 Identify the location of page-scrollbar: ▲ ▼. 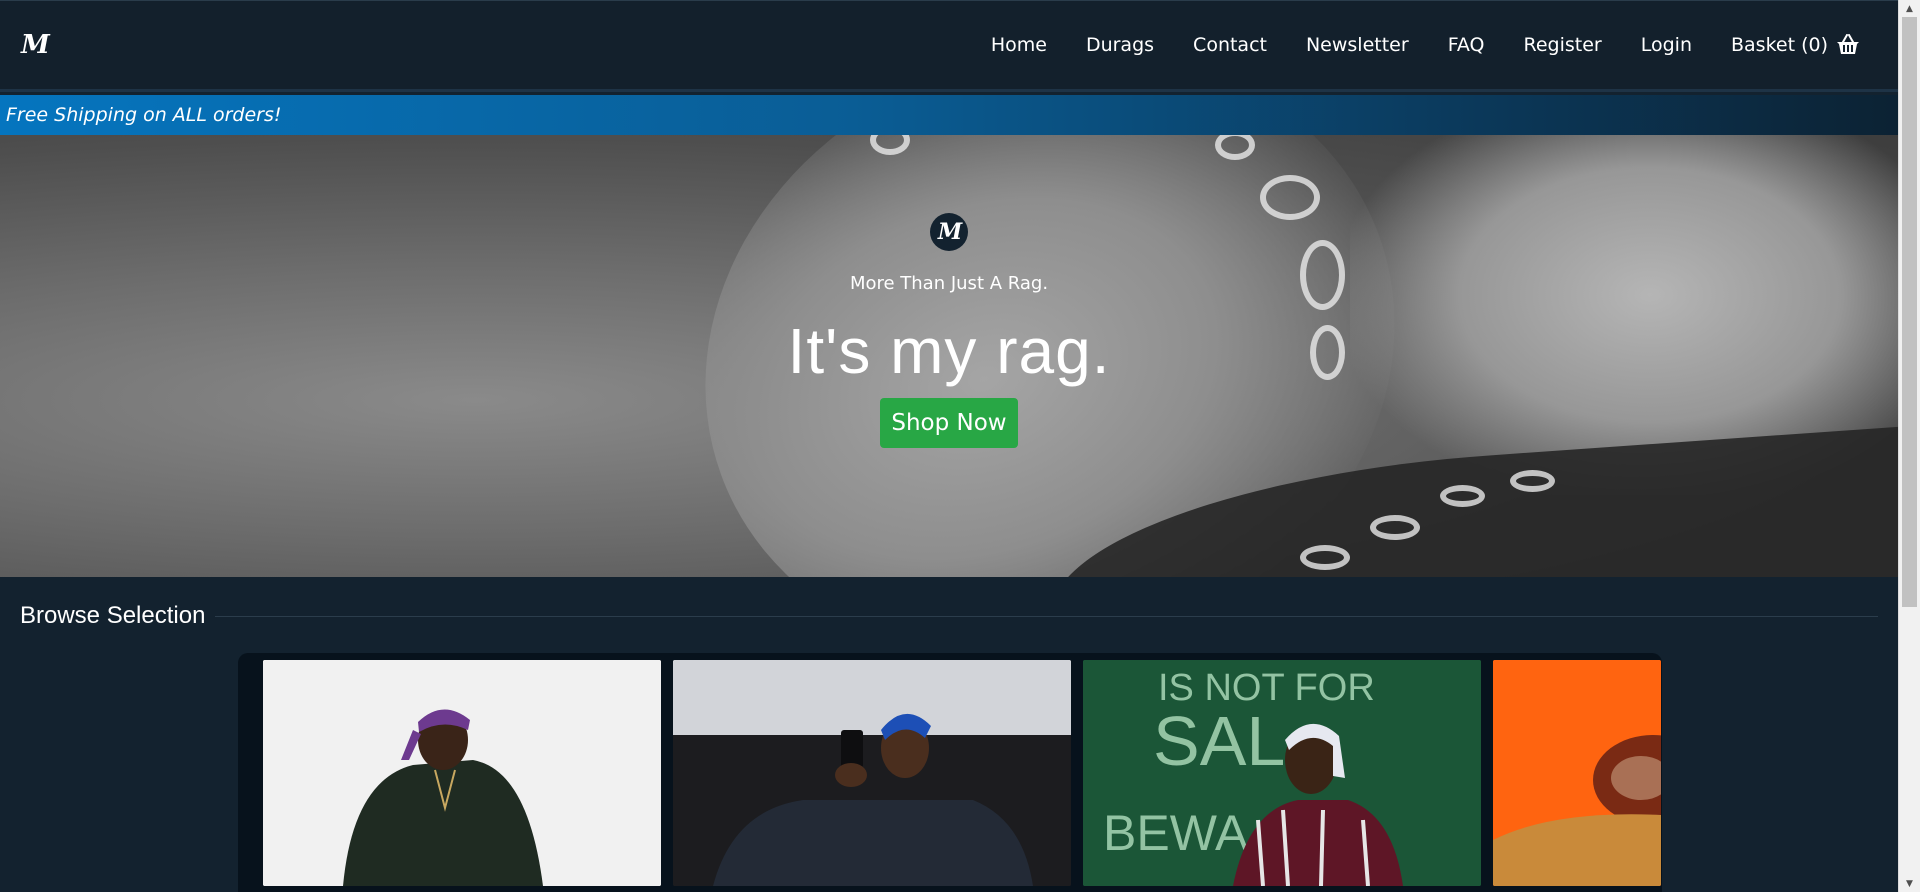
(1909, 446).